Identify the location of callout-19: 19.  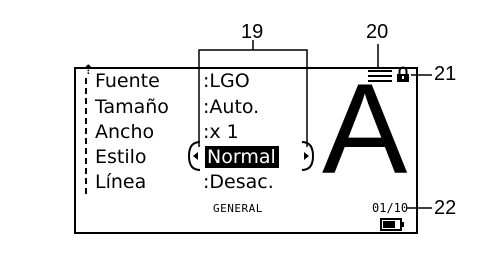
(252, 32).